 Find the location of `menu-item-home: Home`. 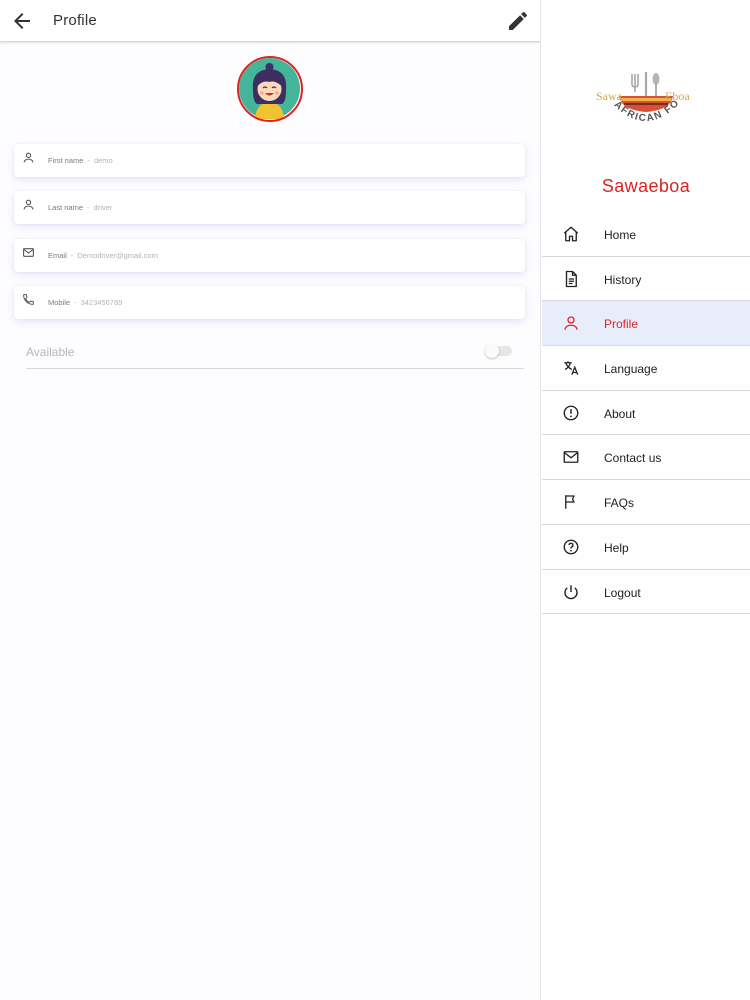

menu-item-home: Home is located at coordinates (646, 234).